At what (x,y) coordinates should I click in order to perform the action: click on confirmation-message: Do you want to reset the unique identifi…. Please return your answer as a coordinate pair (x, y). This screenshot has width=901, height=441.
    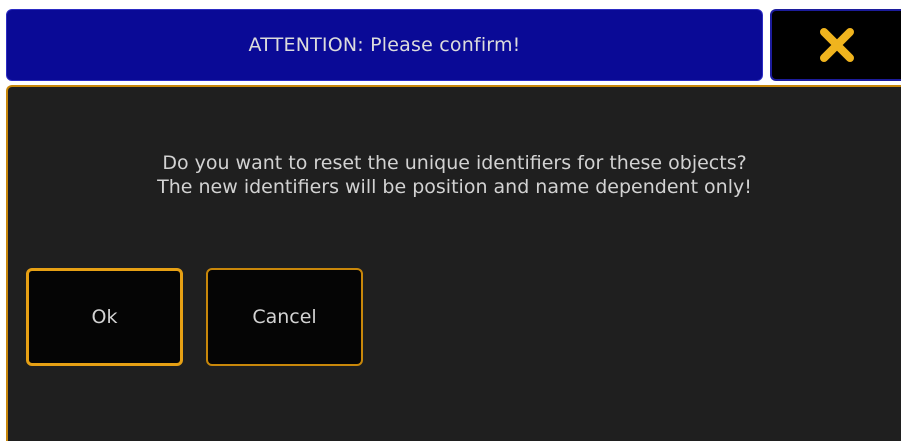
    Looking at the image, I should click on (454, 175).